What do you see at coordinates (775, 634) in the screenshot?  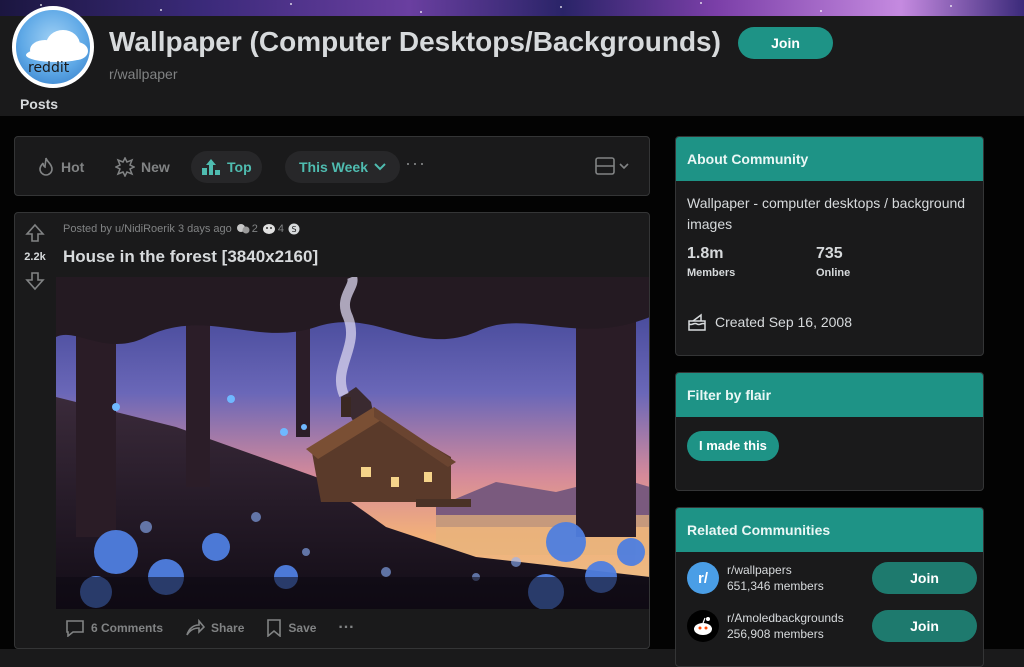 I see `related-community-members: 256,908 members` at bounding box center [775, 634].